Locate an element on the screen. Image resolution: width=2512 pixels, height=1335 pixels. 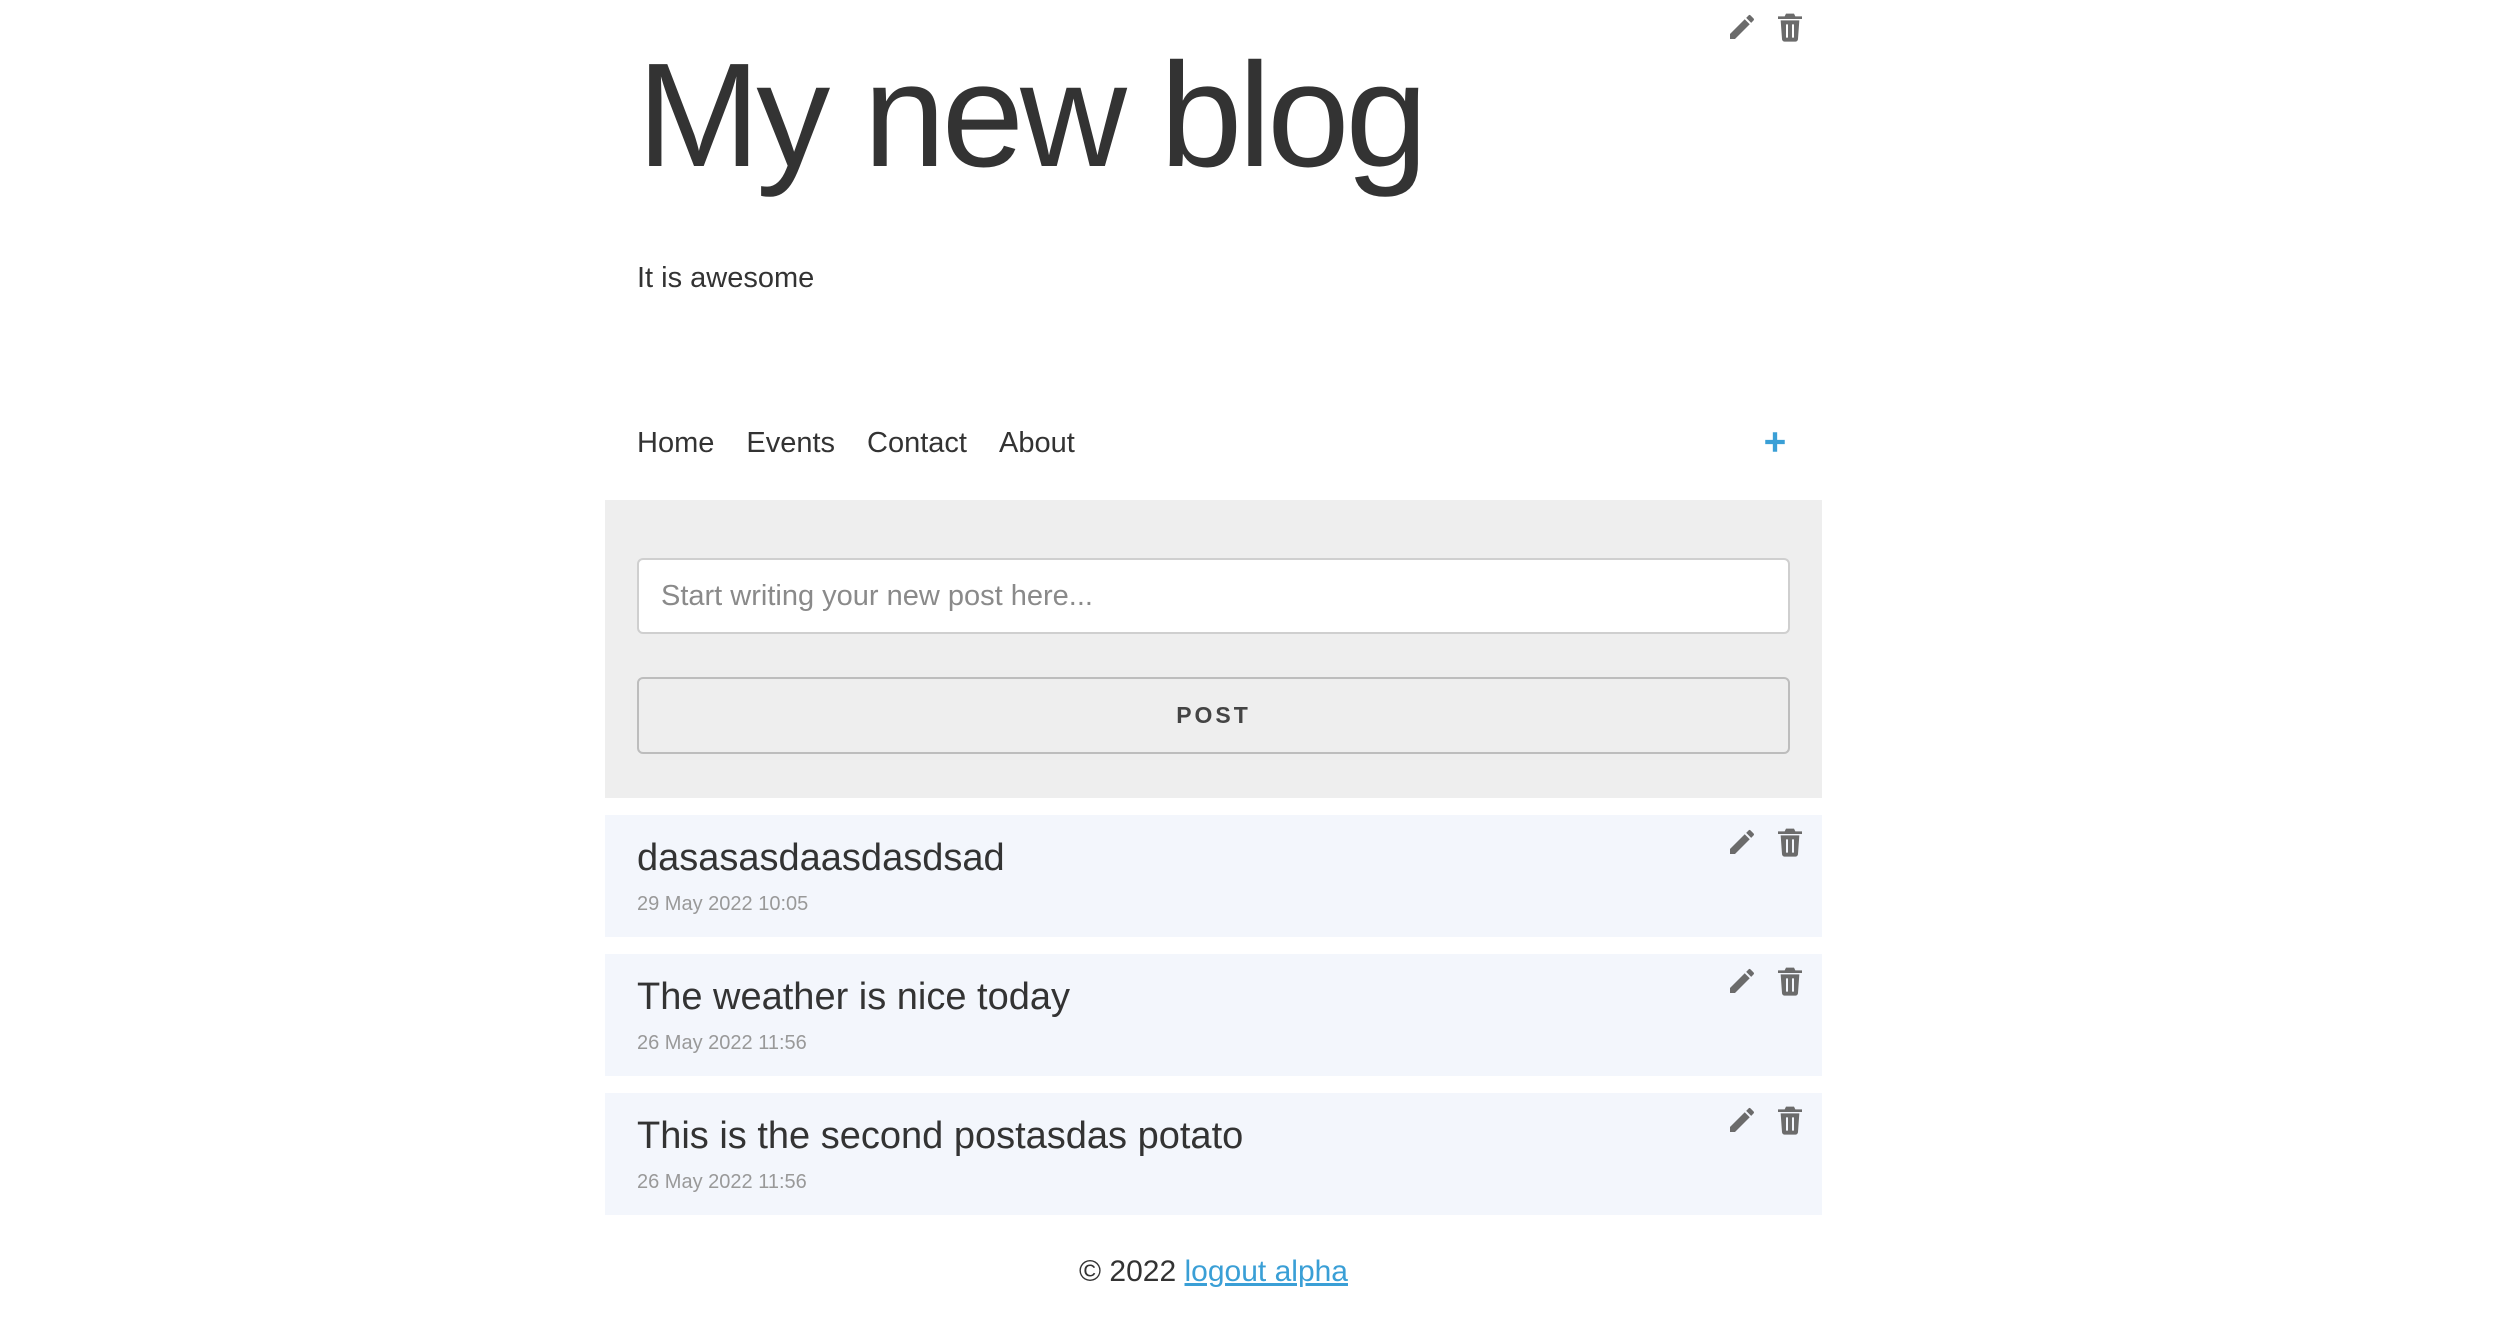
post-item: dasasasdaasdasdsad 29 May 2022 10:05 is located at coordinates (1213, 876).